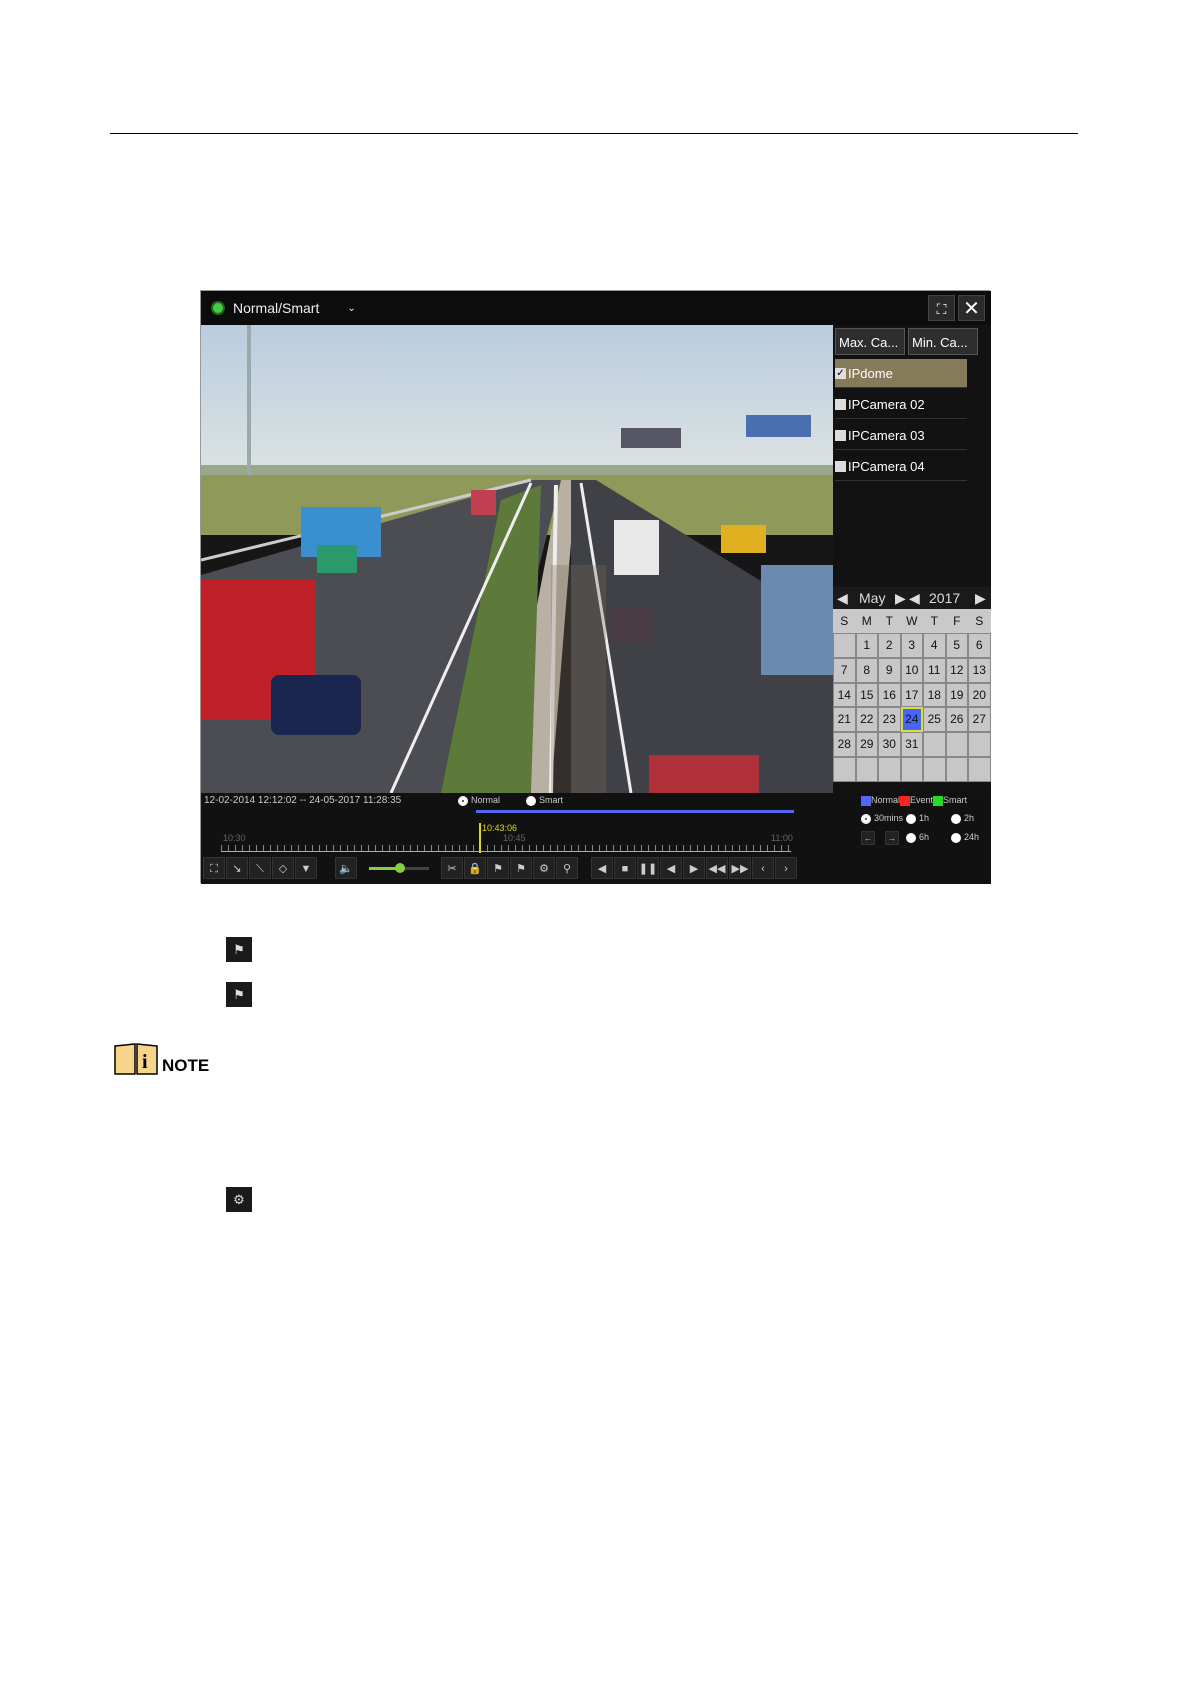  I want to click on calendar-day: 3, so click(911, 645).